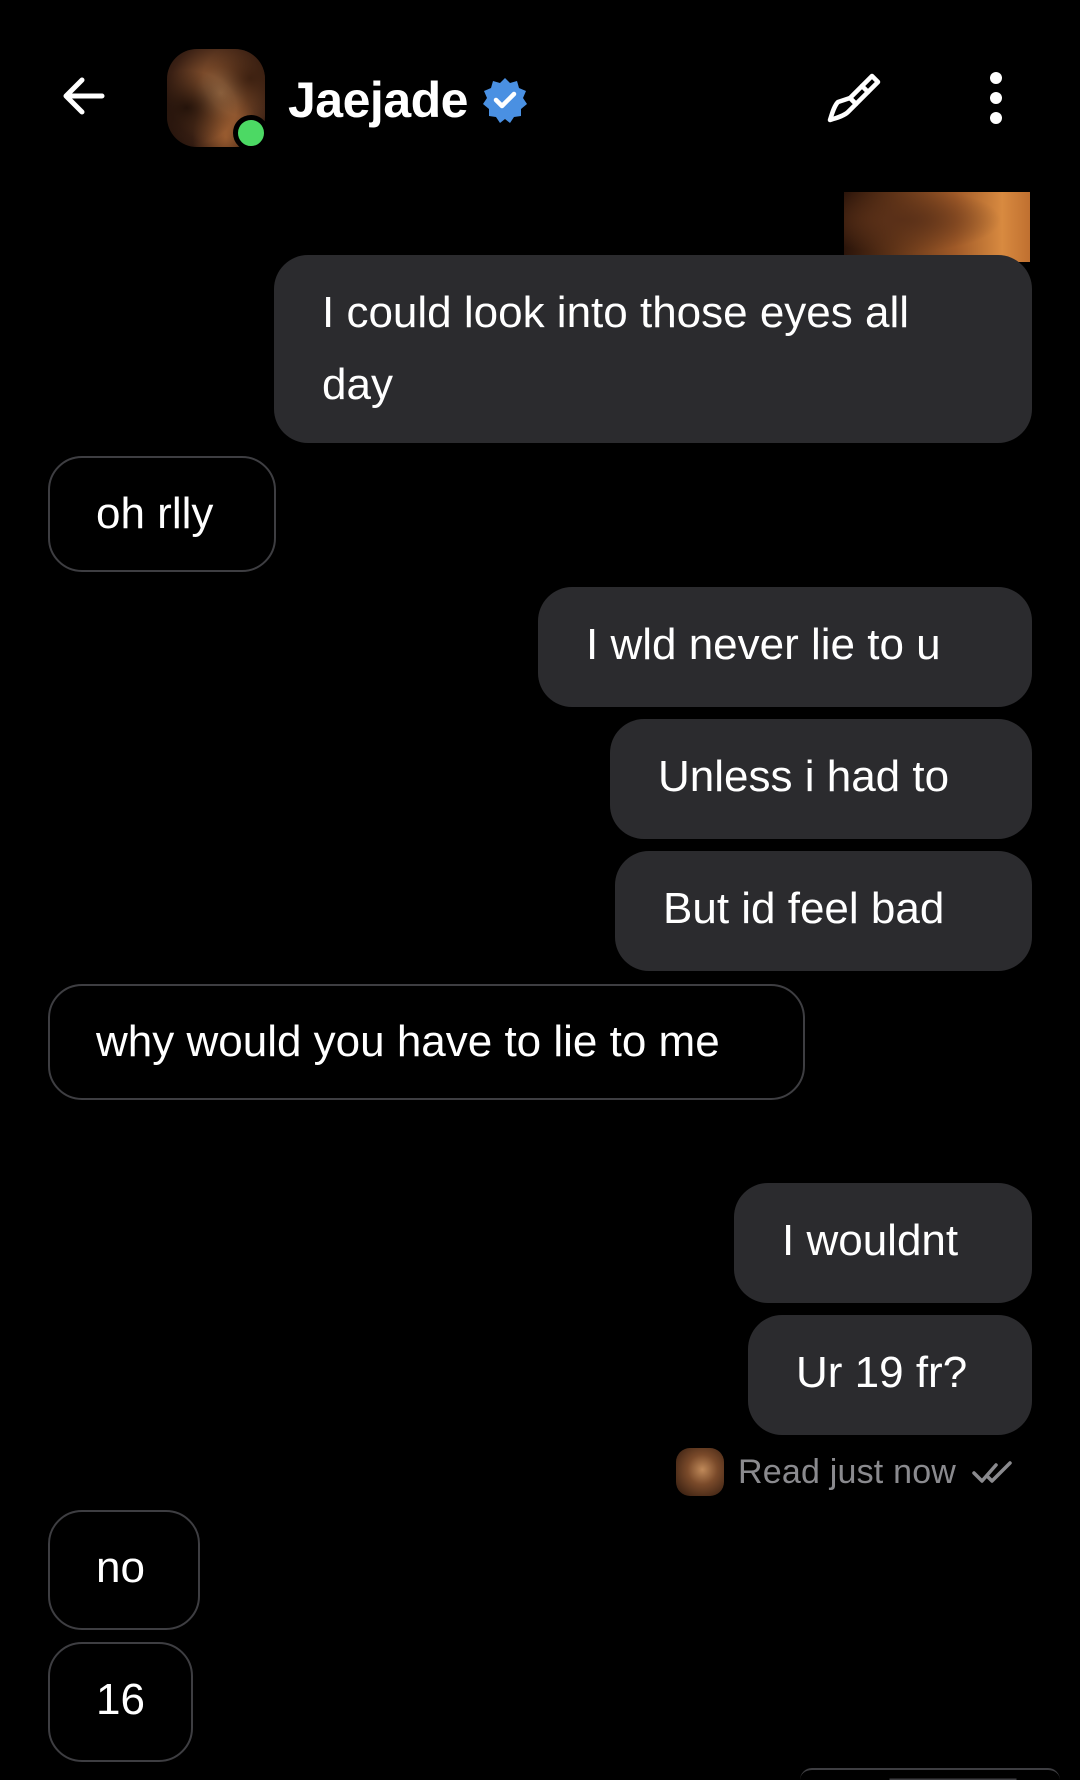 This screenshot has height=1780, width=1080. I want to click on read-receipt-text: Read just now, so click(847, 1471).